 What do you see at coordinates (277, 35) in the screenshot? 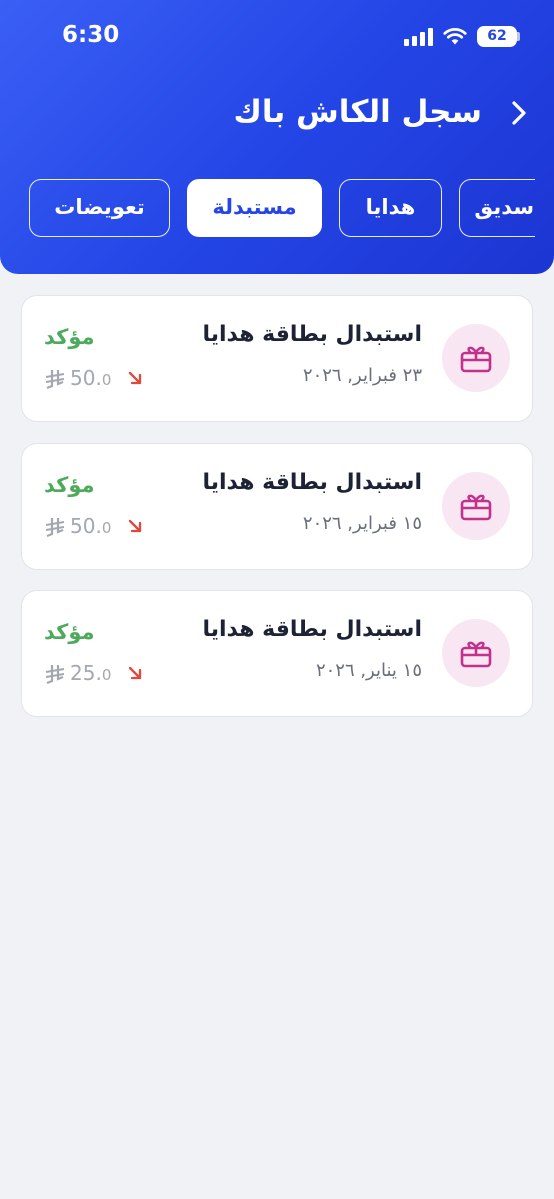
I see `status-bar: 6:30 62` at bounding box center [277, 35].